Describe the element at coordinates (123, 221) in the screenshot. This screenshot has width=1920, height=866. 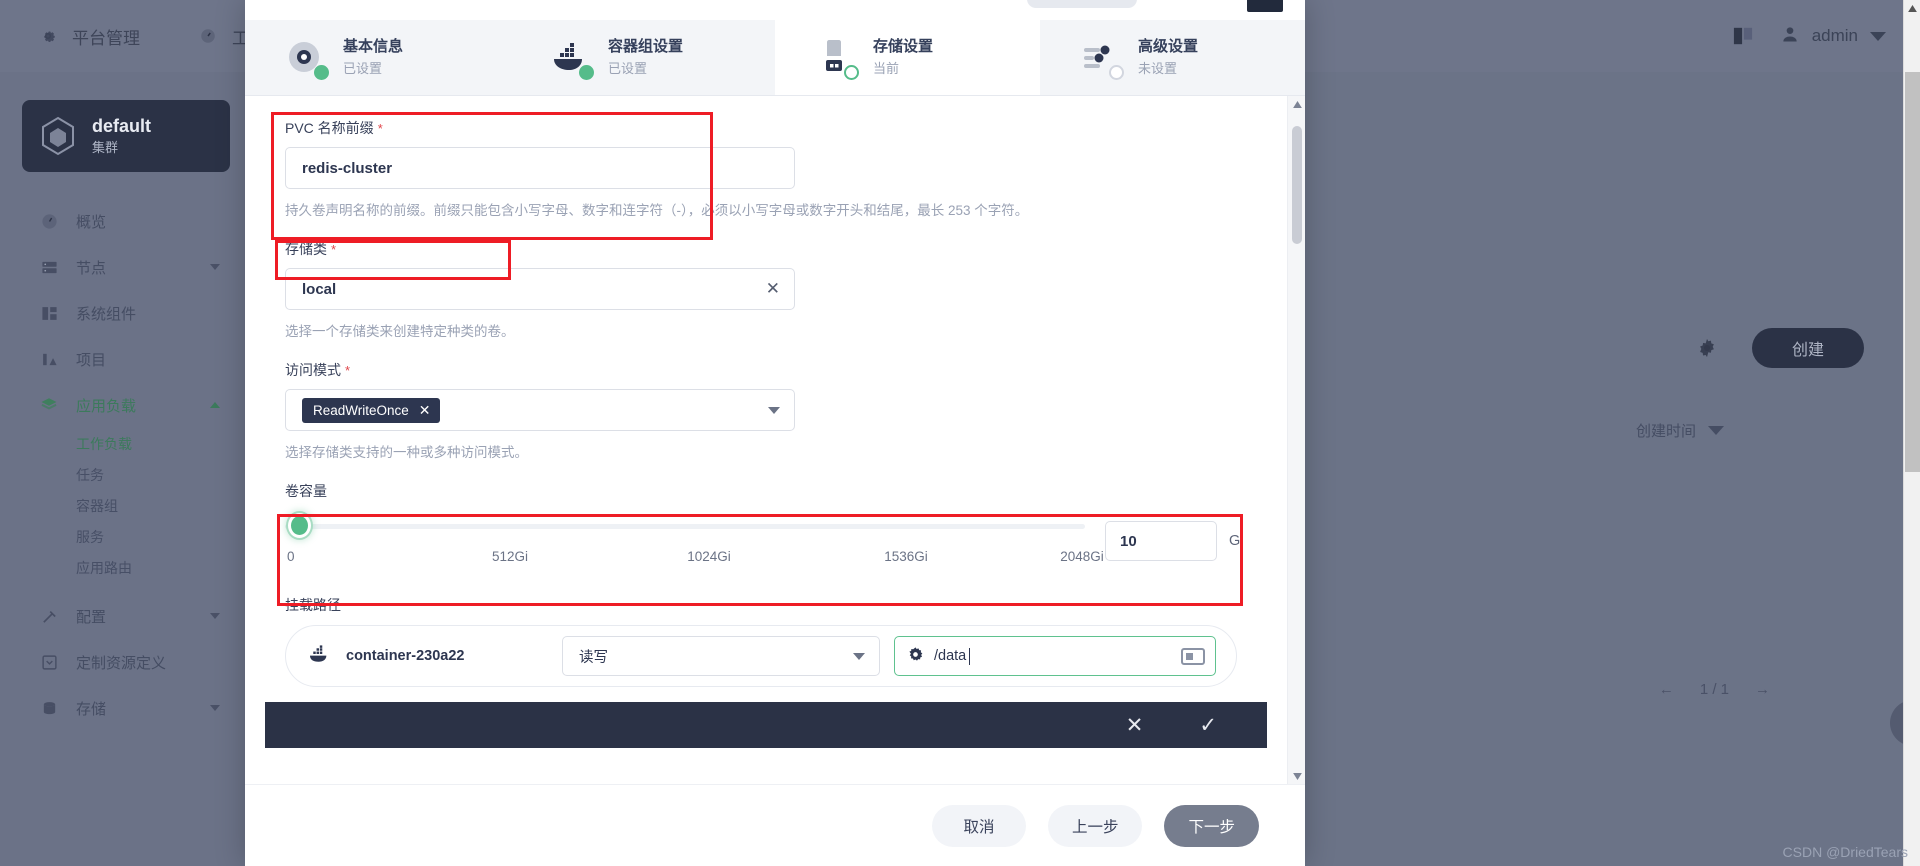
I see `sidebar-item-overview: 概览` at that location.